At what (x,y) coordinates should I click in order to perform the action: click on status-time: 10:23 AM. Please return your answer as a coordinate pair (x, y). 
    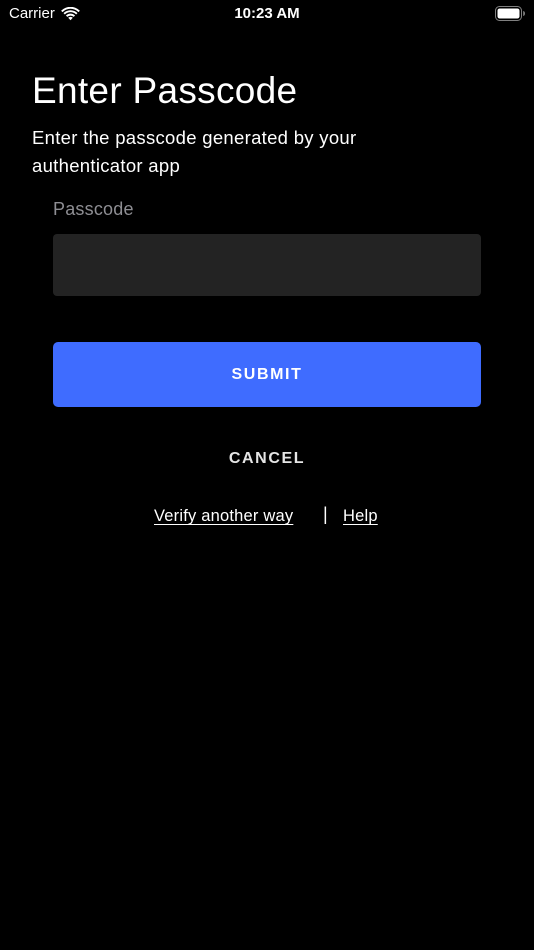
    Looking at the image, I should click on (267, 13).